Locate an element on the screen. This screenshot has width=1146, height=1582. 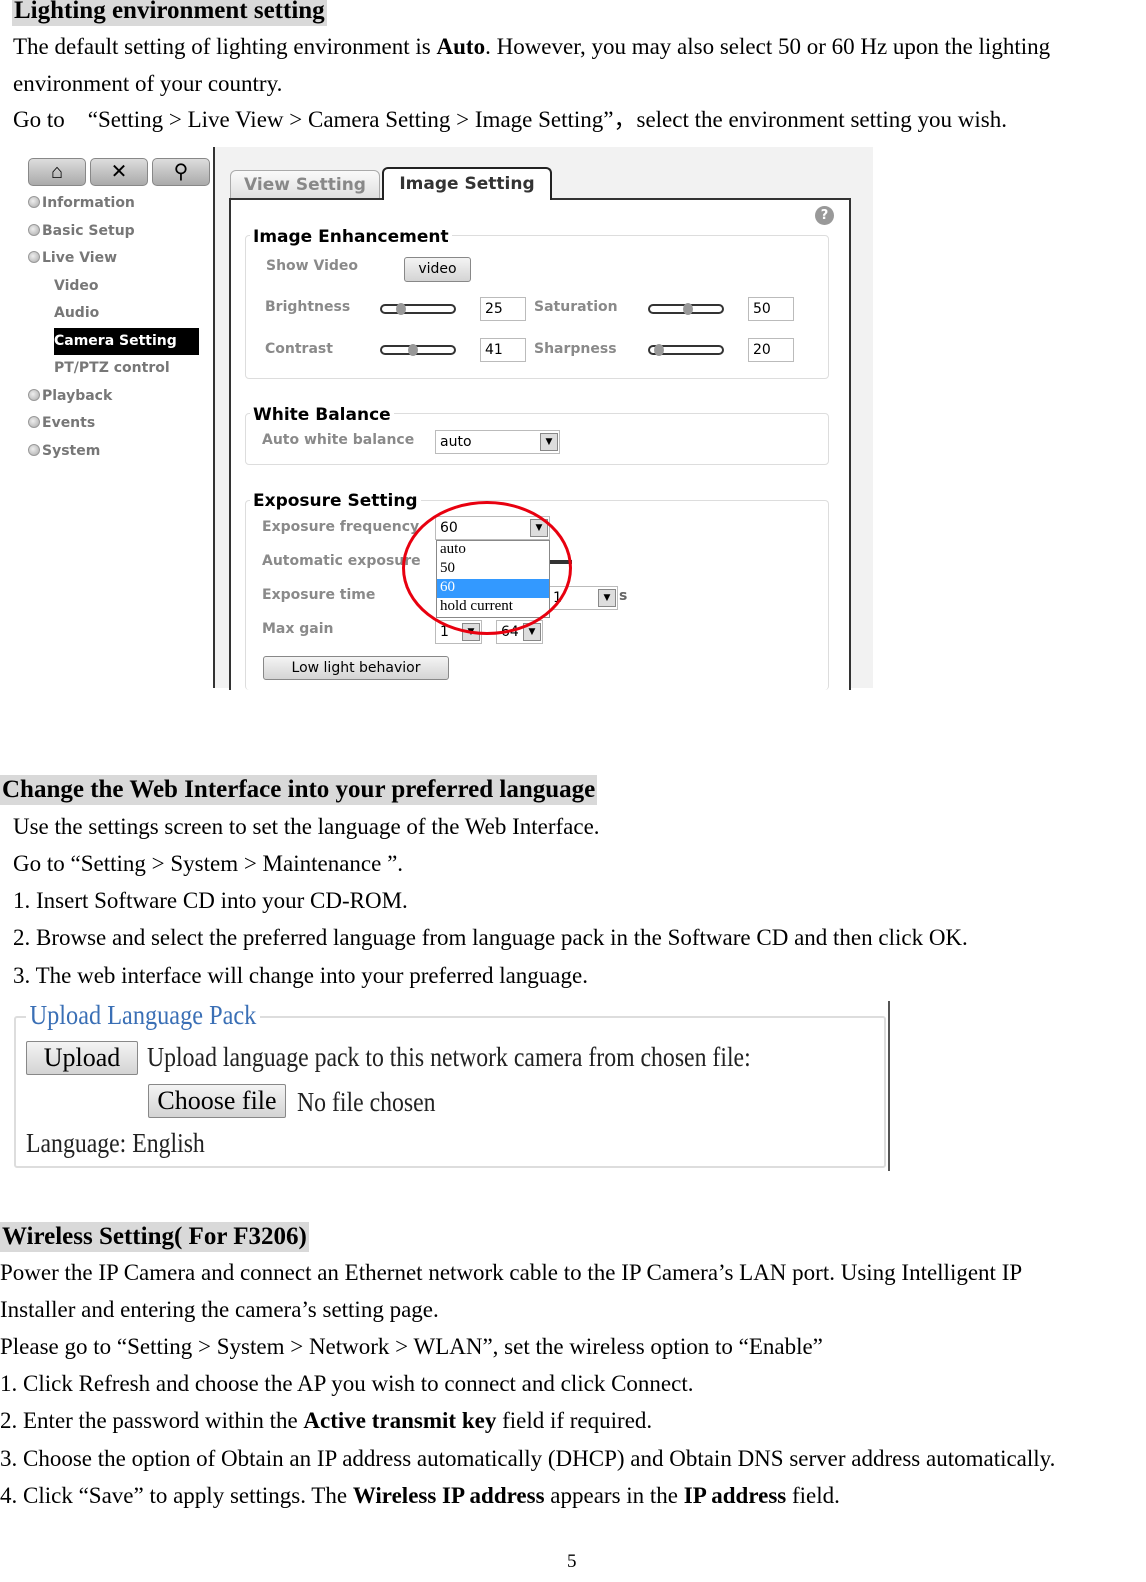
current-language: Language: English is located at coordinates (115, 1143).